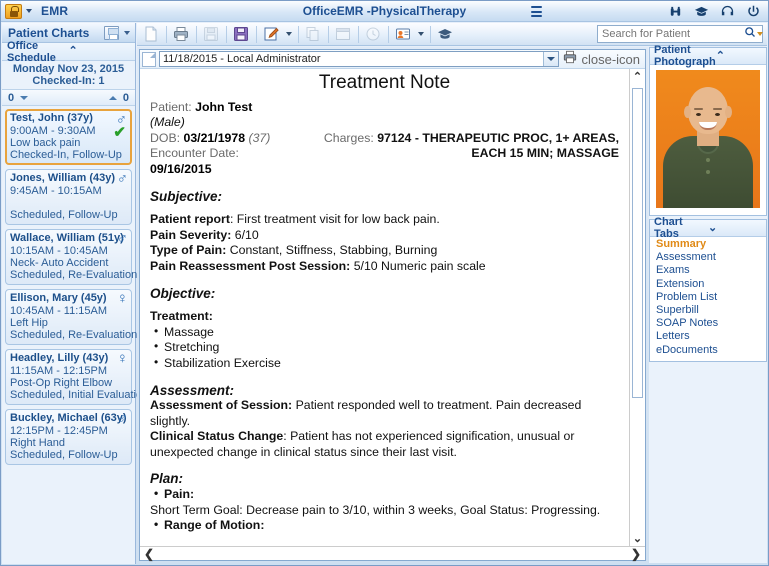 This screenshot has width=769, height=566. Describe the element at coordinates (384, 108) in the screenshot. I see `patient-line: Patient: John Test` at that location.